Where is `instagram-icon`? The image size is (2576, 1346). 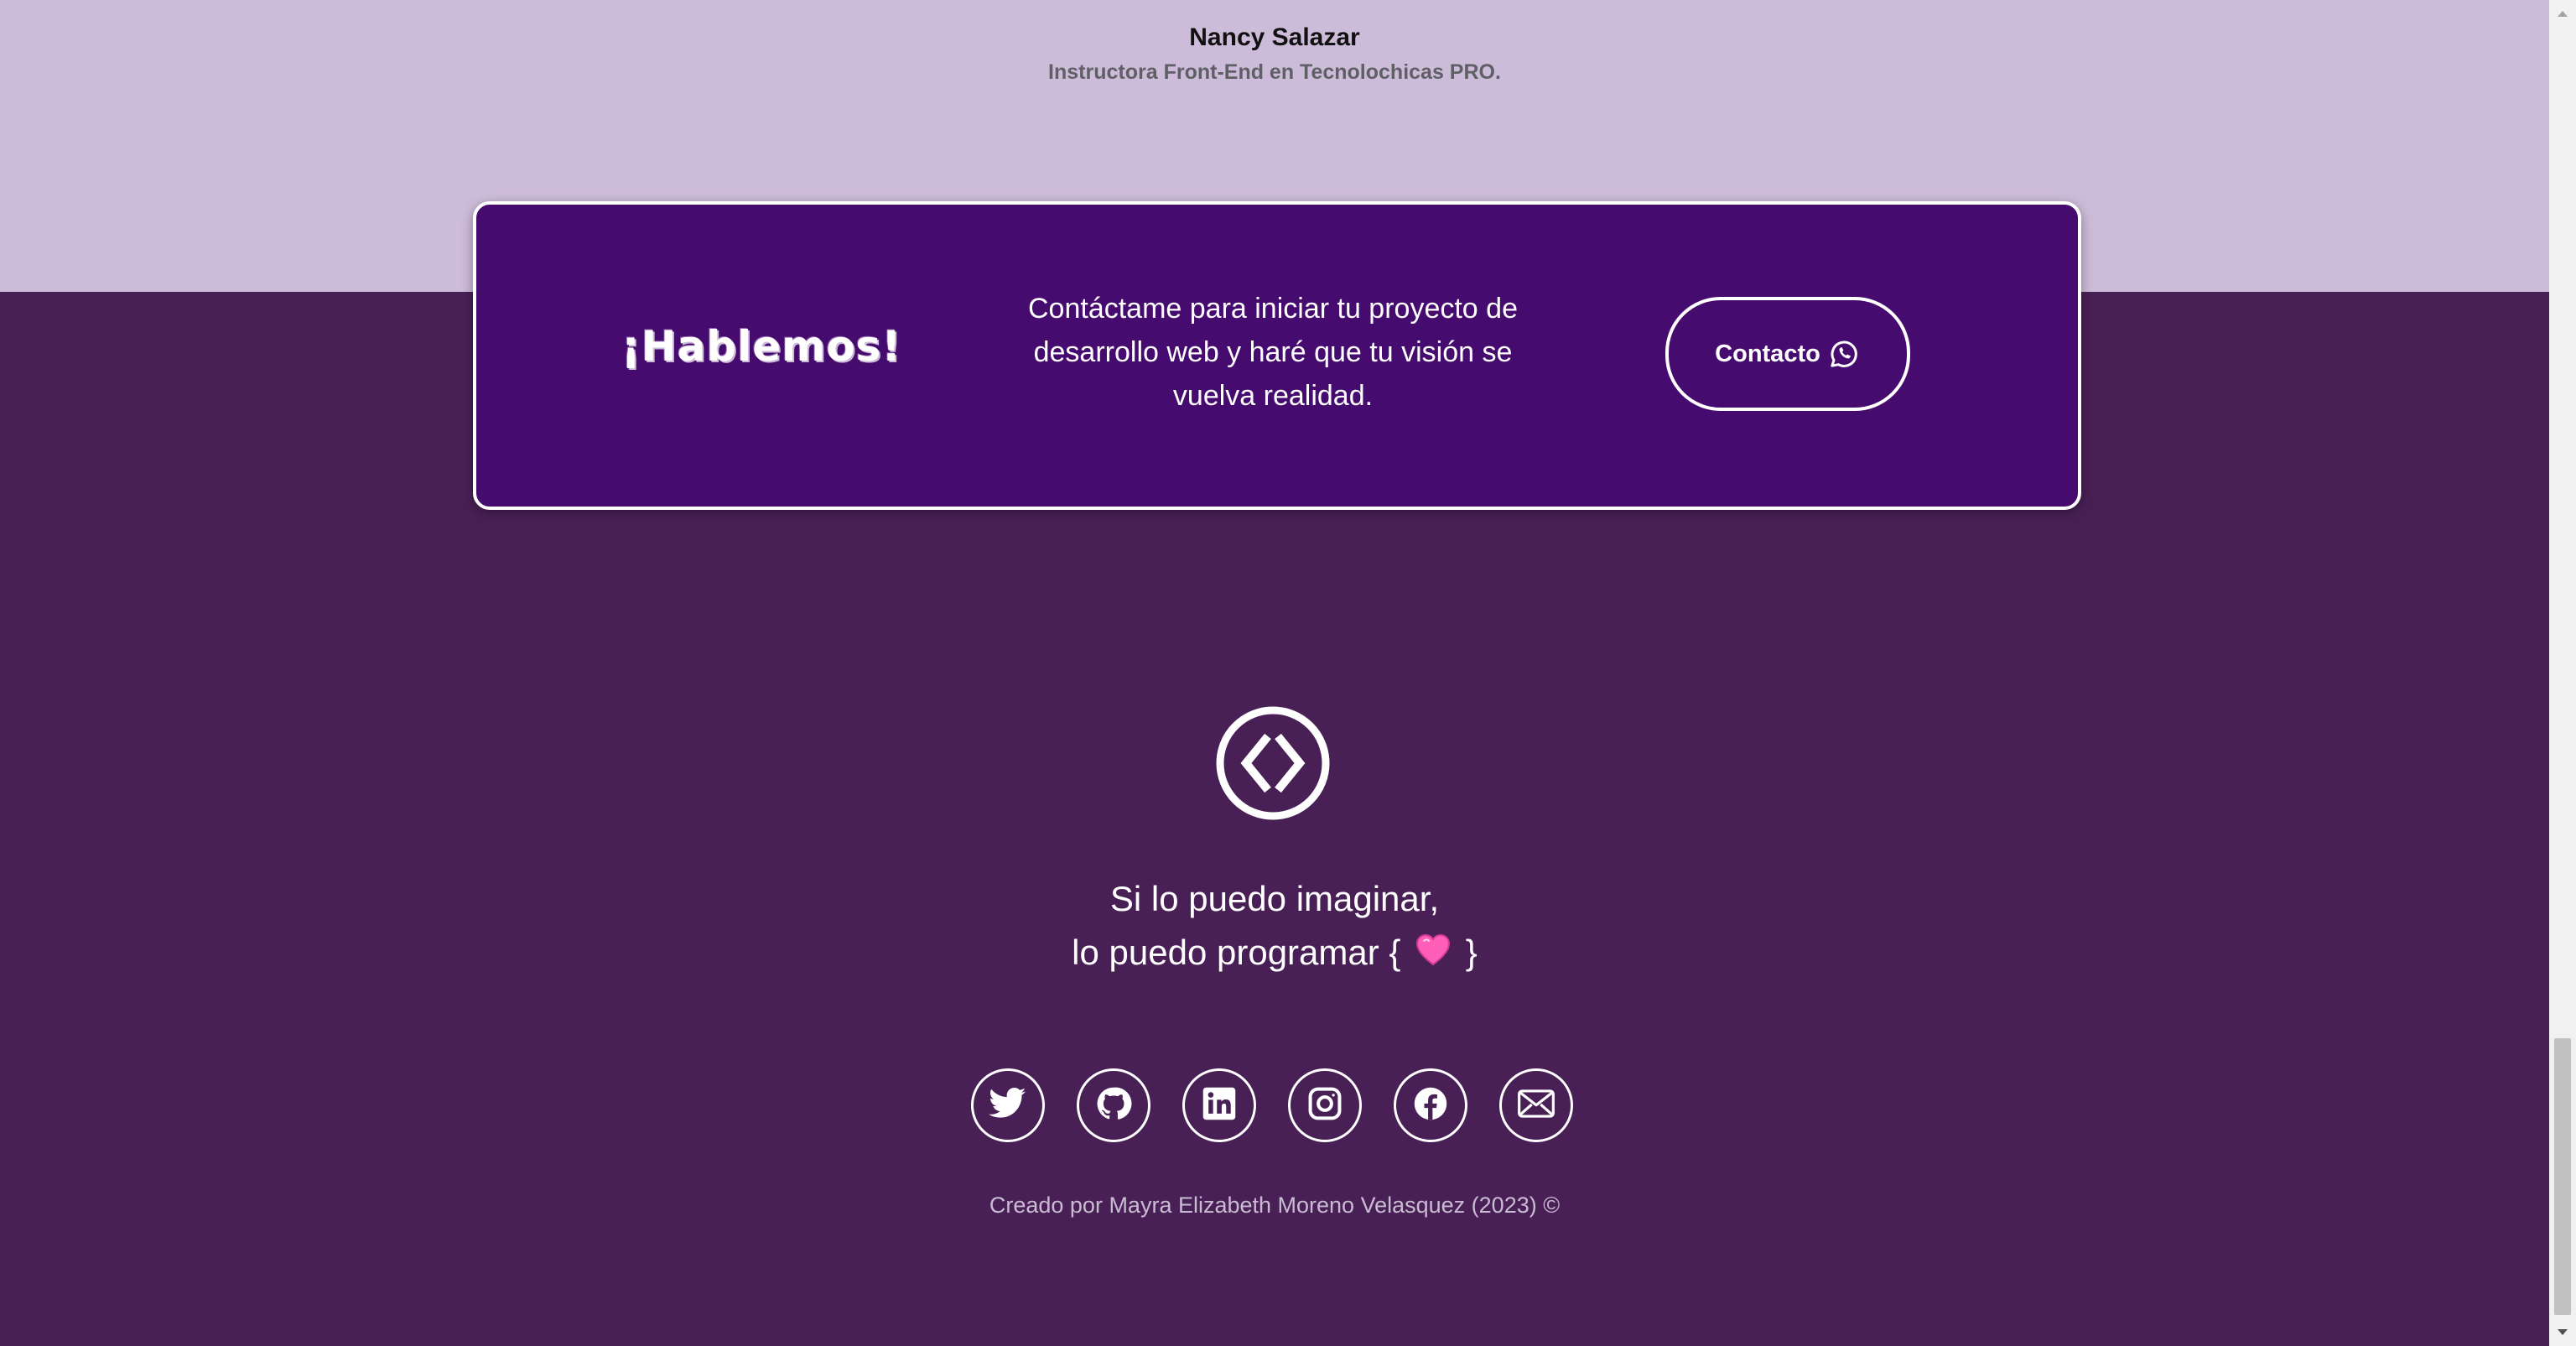
instagram-icon is located at coordinates (1324, 1105).